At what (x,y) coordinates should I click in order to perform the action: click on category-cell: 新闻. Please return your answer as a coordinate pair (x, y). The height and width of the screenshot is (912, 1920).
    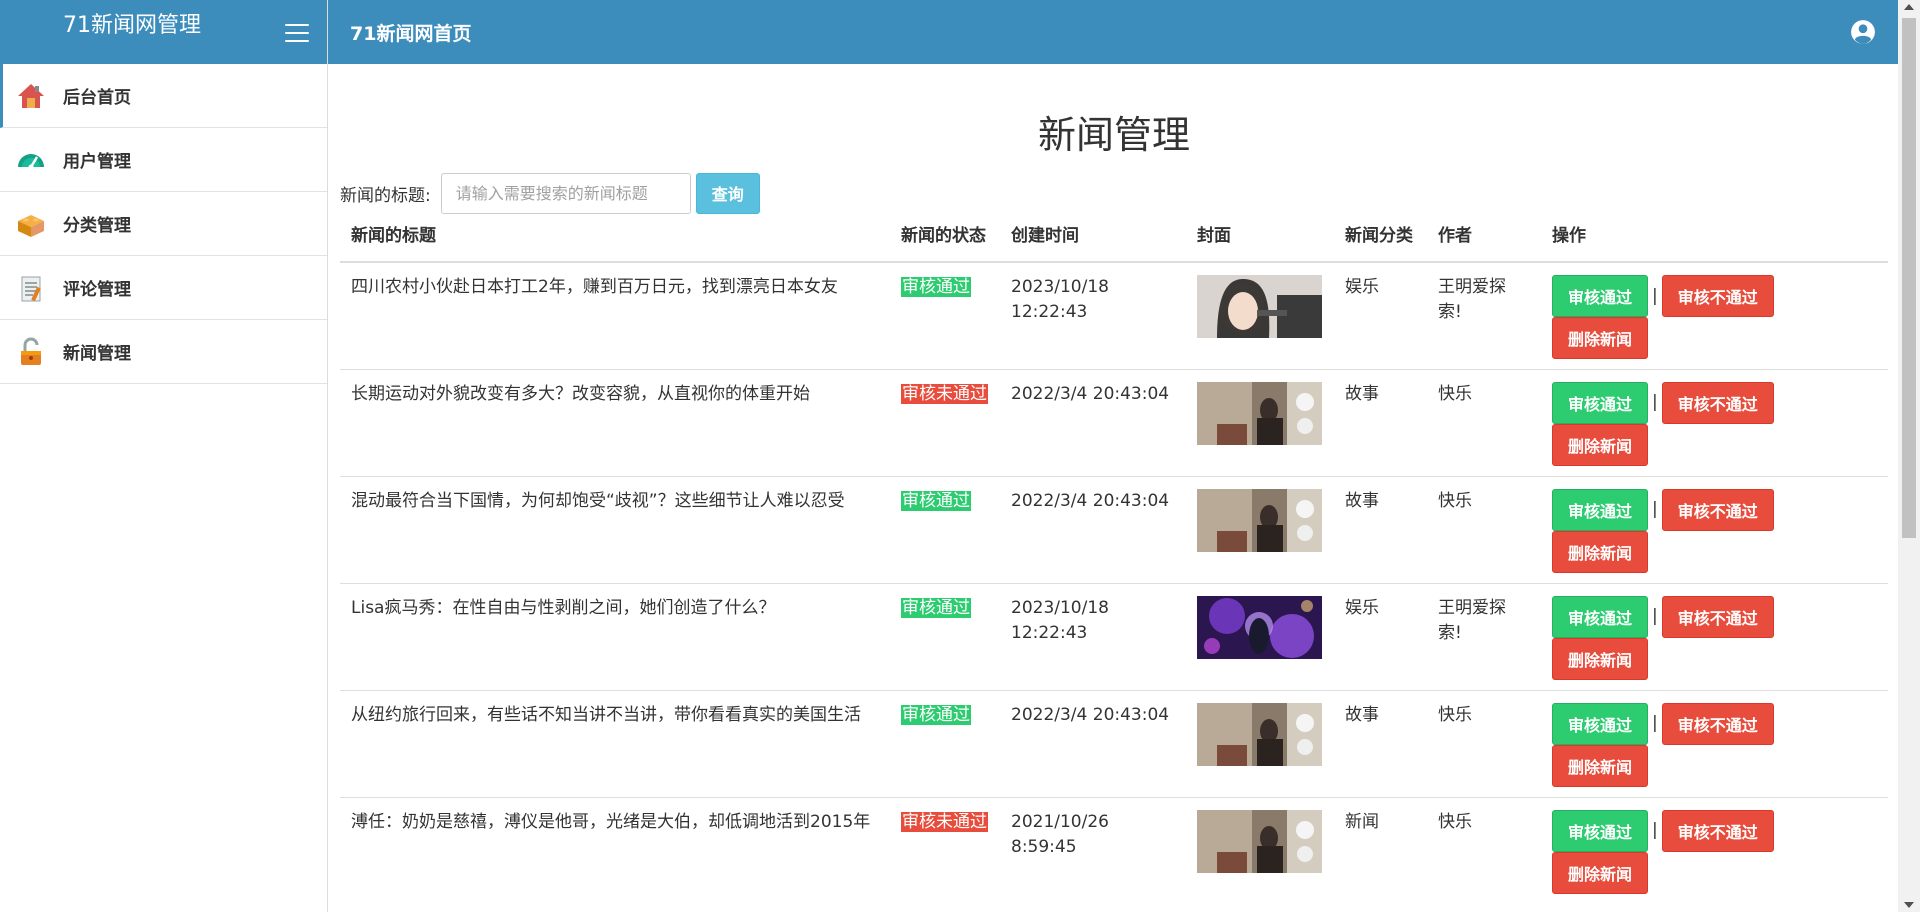
    Looking at the image, I should click on (1380, 850).